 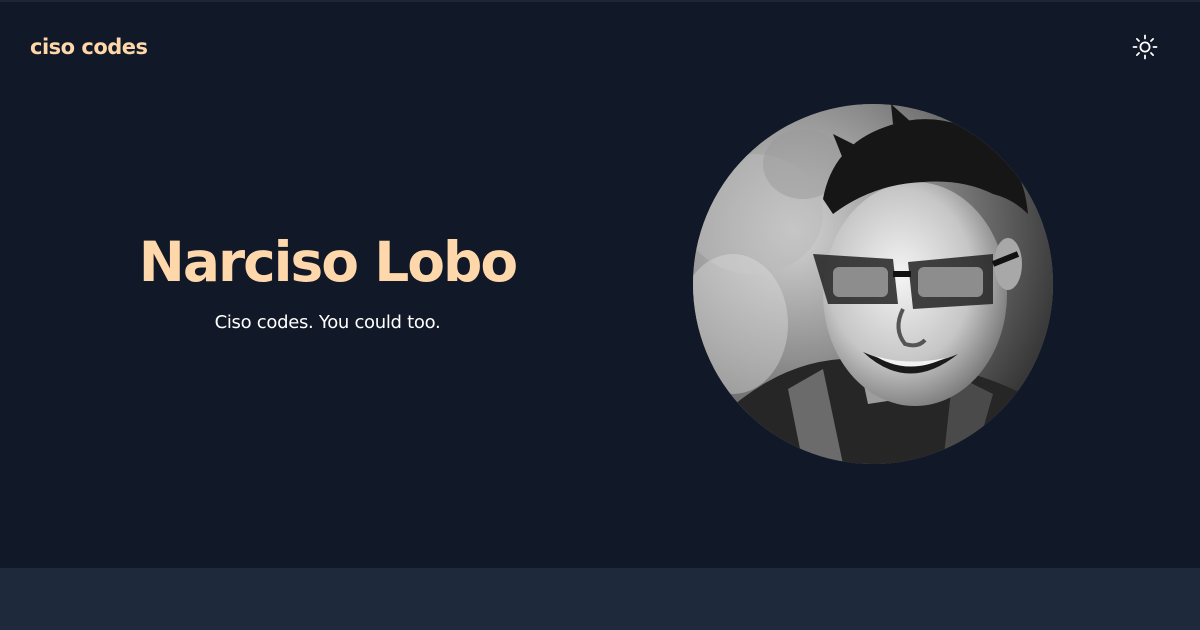 What do you see at coordinates (600, 599) in the screenshot?
I see `footer-bar` at bounding box center [600, 599].